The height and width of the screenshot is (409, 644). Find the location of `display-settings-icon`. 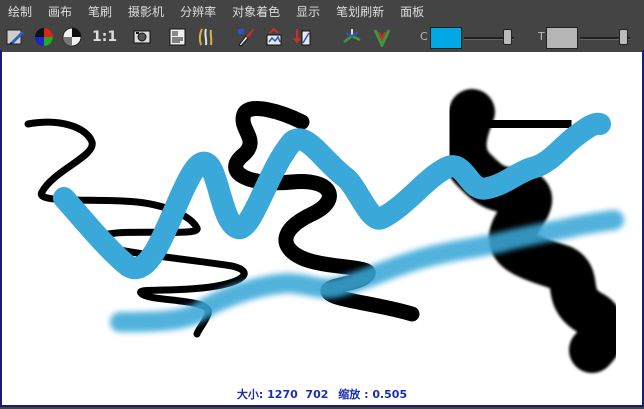

display-settings-icon is located at coordinates (178, 37).